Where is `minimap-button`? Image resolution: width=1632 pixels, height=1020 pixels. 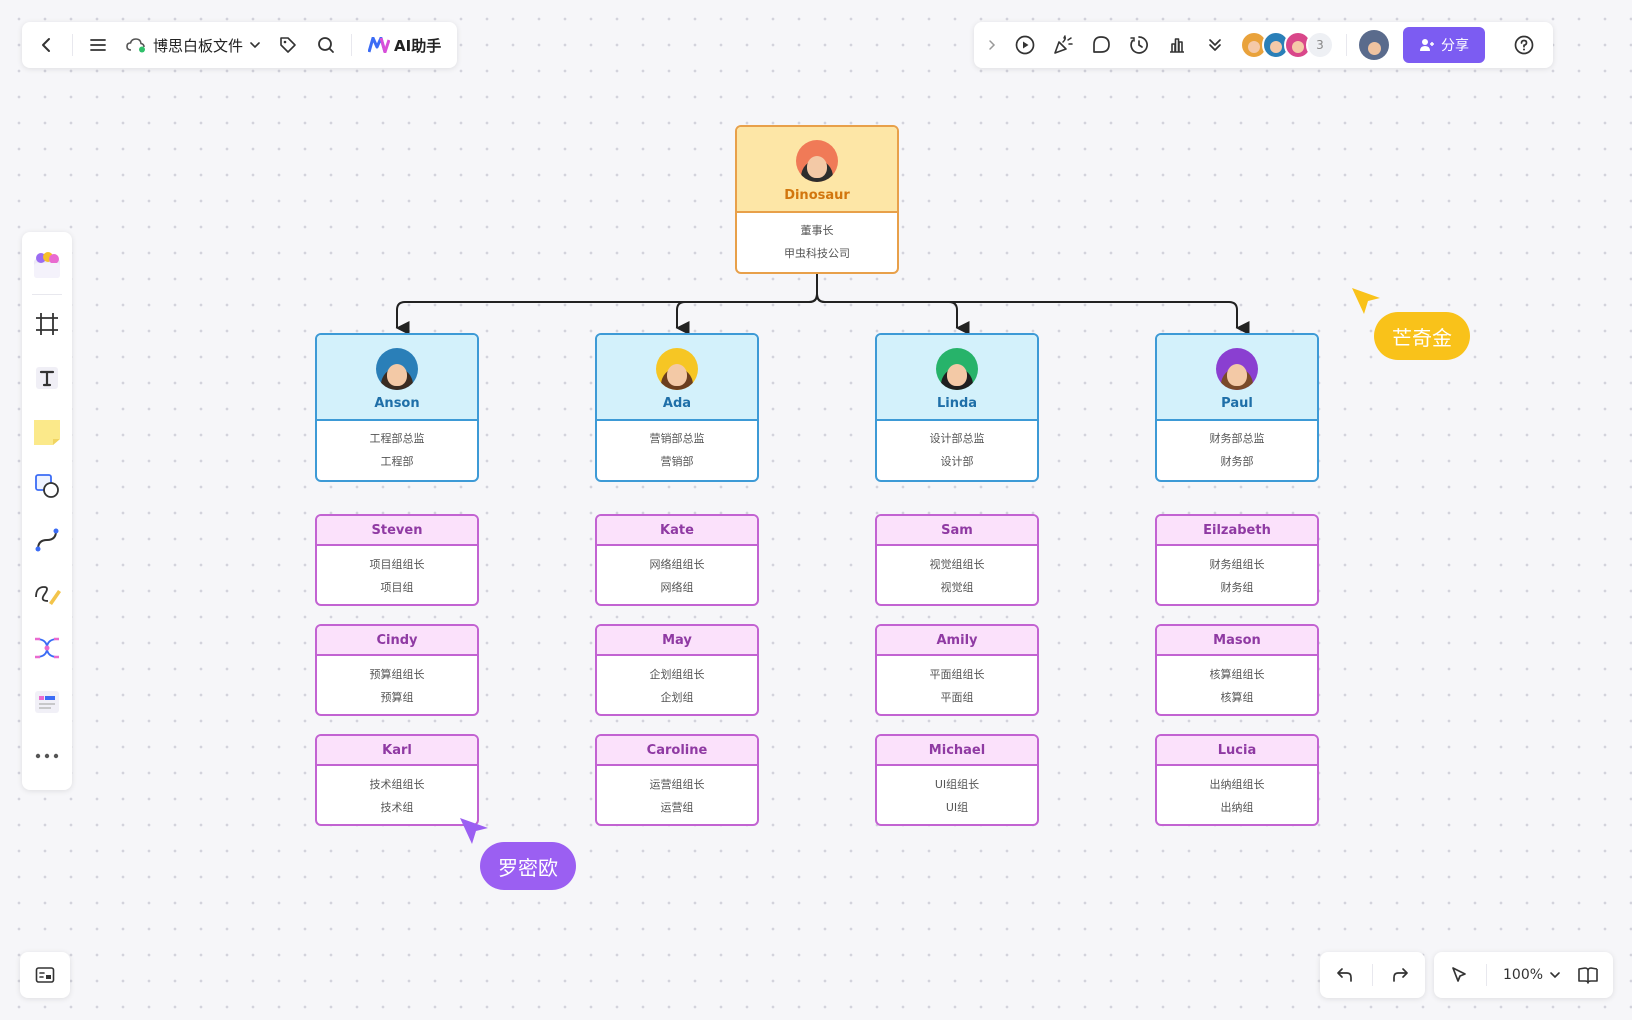 minimap-button is located at coordinates (45, 975).